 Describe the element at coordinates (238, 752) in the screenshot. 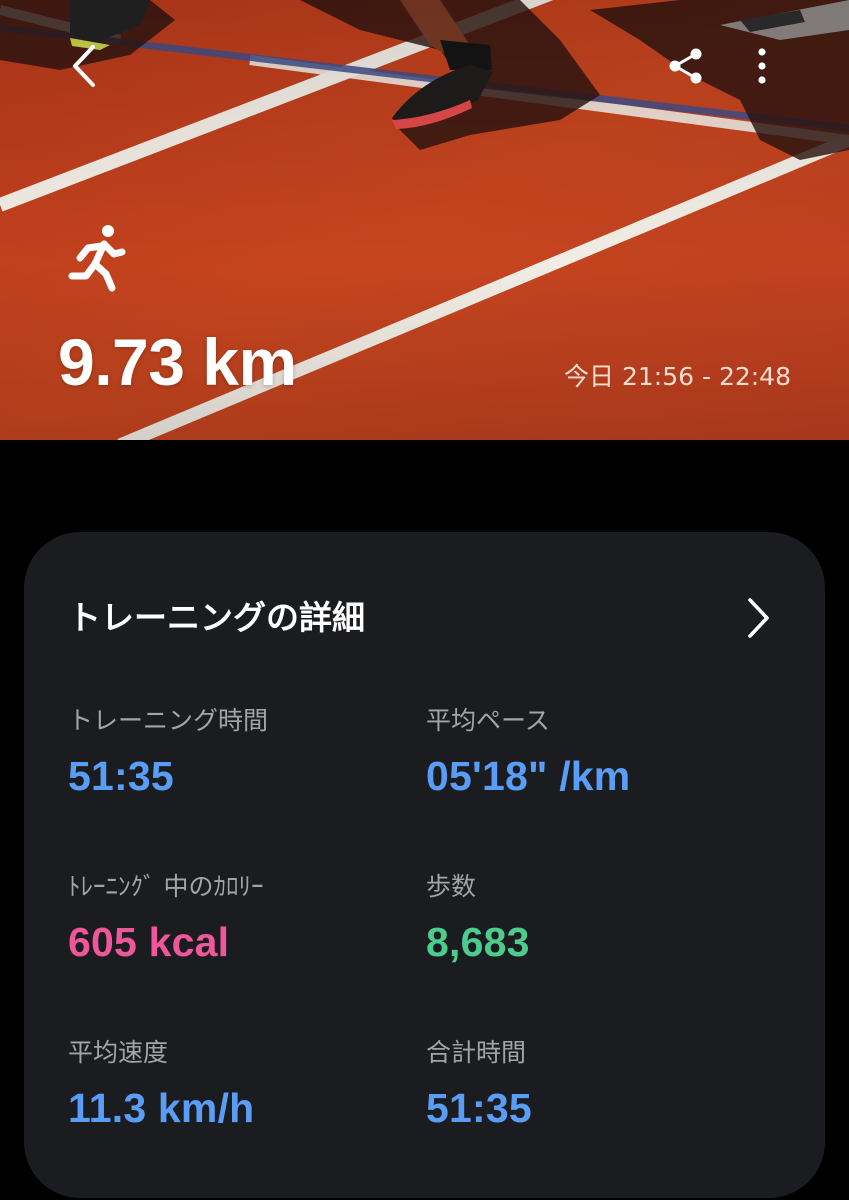

I see `stat-training-time: トレーニング時間 51:35` at that location.